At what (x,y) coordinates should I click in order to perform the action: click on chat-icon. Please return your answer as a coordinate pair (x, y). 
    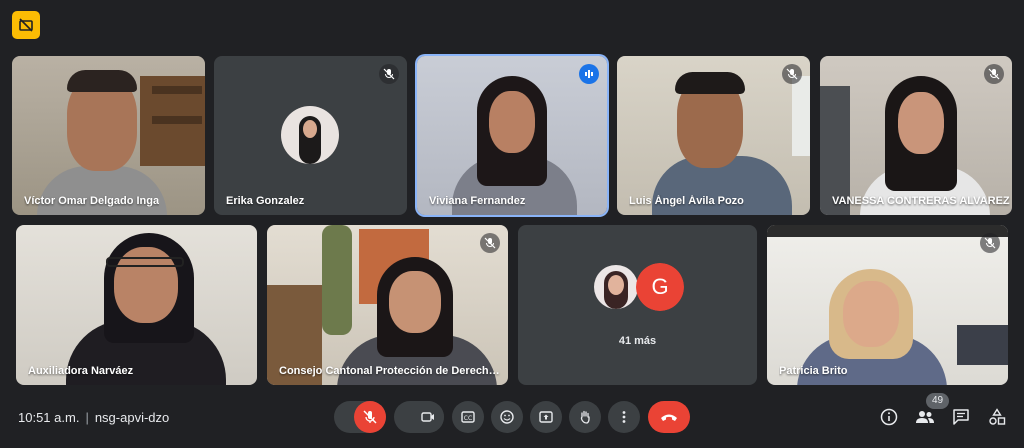
    Looking at the image, I should click on (961, 417).